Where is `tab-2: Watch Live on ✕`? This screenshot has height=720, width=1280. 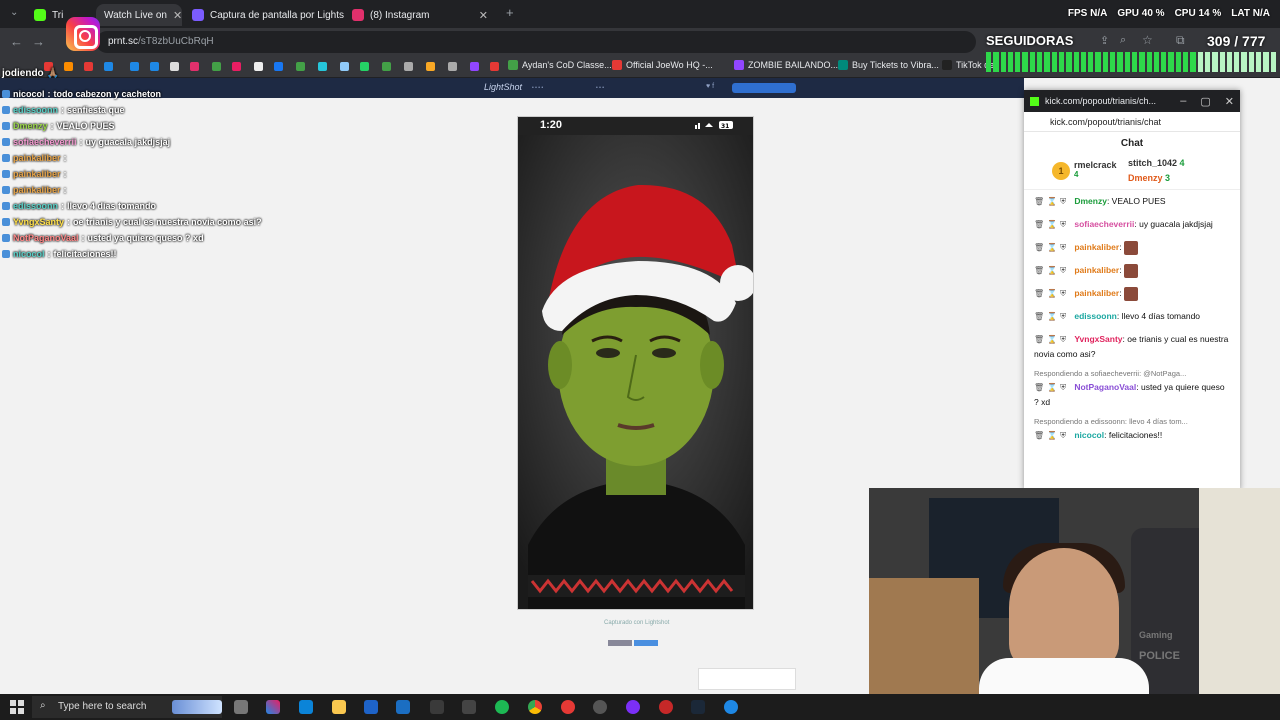
tab-2: Watch Live on ✕ is located at coordinates (139, 15).